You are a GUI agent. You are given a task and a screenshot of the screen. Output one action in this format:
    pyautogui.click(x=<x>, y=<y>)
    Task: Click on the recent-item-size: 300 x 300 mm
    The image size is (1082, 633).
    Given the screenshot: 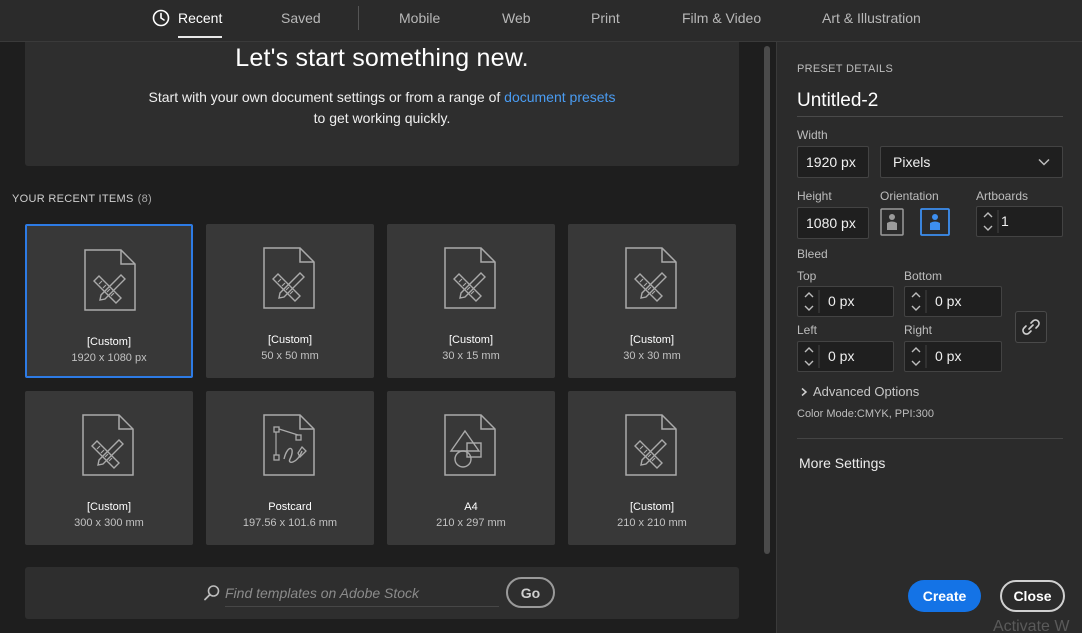 What is the action you would take?
    pyautogui.click(x=109, y=523)
    